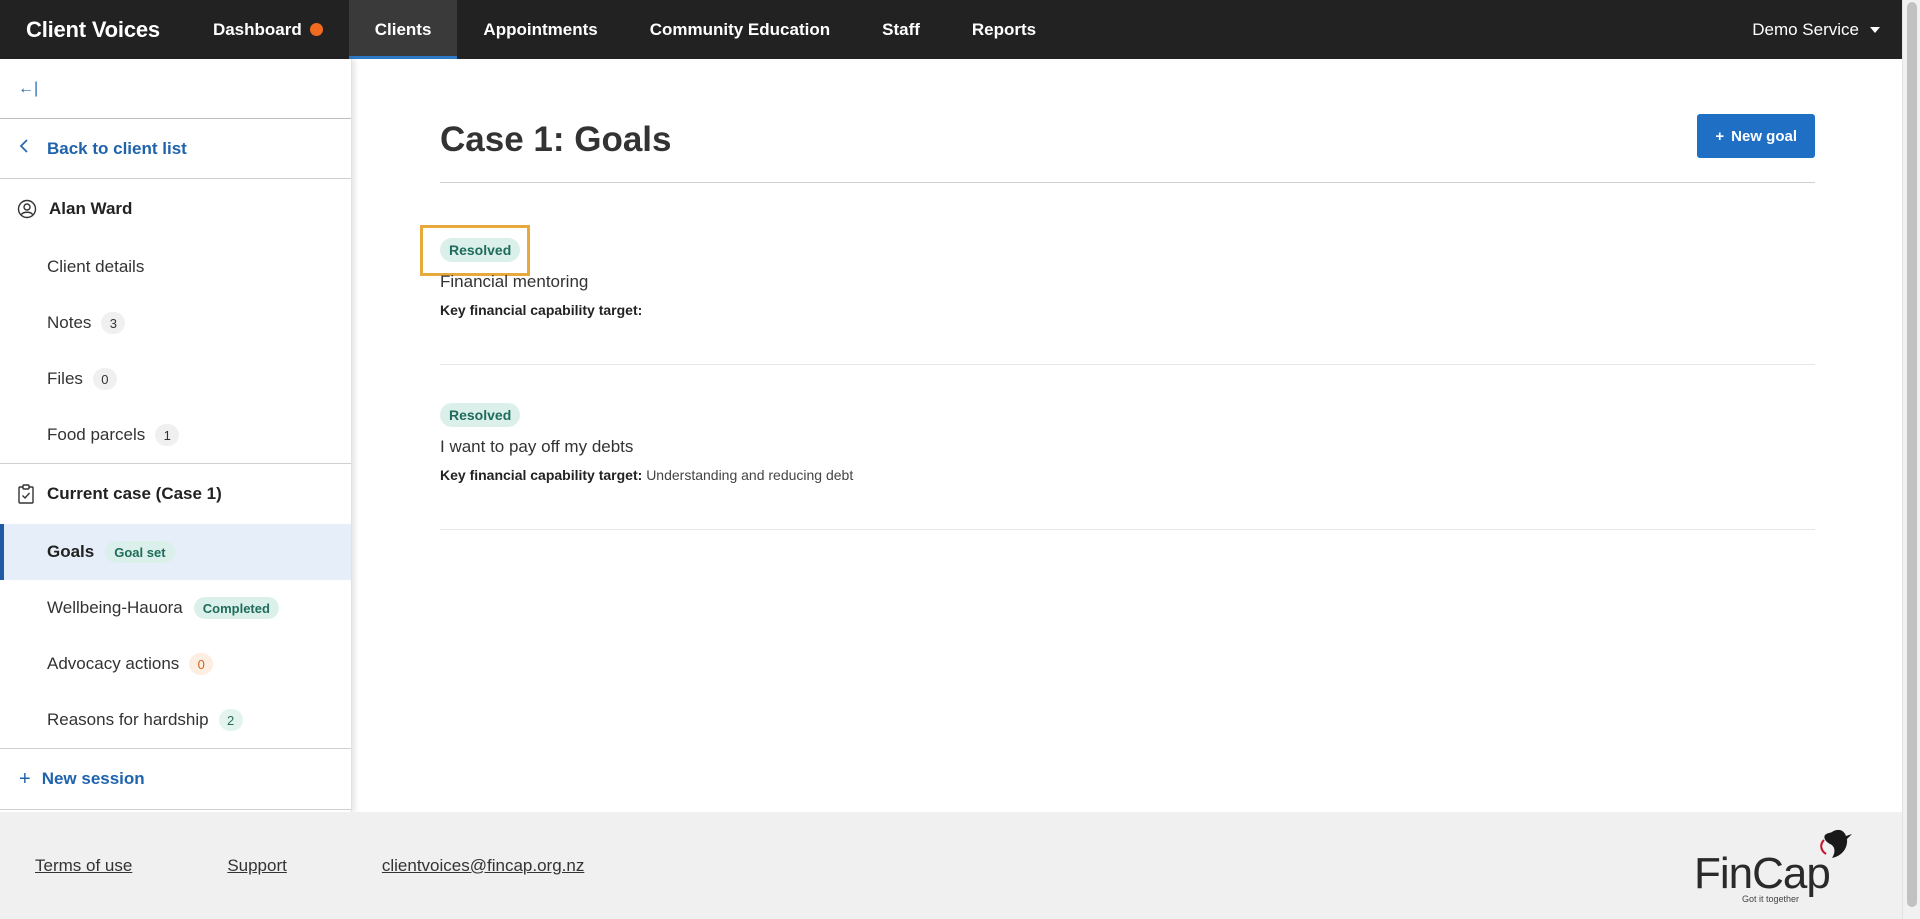 Image resolution: width=1920 pixels, height=919 pixels. Describe the element at coordinates (93, 778) in the screenshot. I see `new-session-label: New session` at that location.